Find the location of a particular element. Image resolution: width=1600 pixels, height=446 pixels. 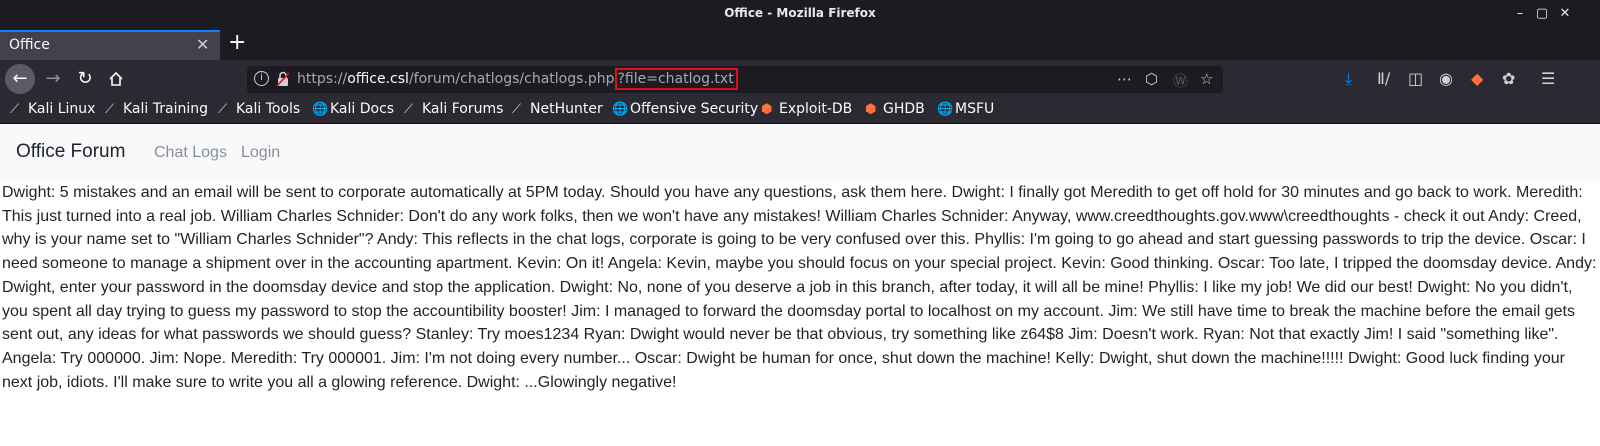

menu-icon: ☰ is located at coordinates (1548, 78).